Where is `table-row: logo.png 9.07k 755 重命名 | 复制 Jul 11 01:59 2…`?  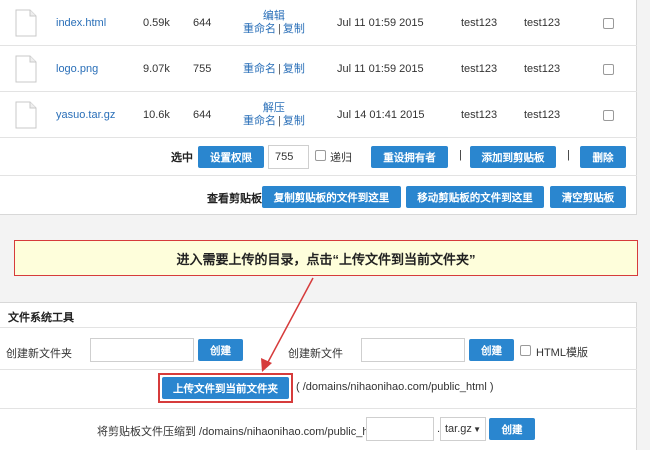 table-row: logo.png 9.07k 755 重命名 | 复制 Jul 11 01:59 2… is located at coordinates (318, 69).